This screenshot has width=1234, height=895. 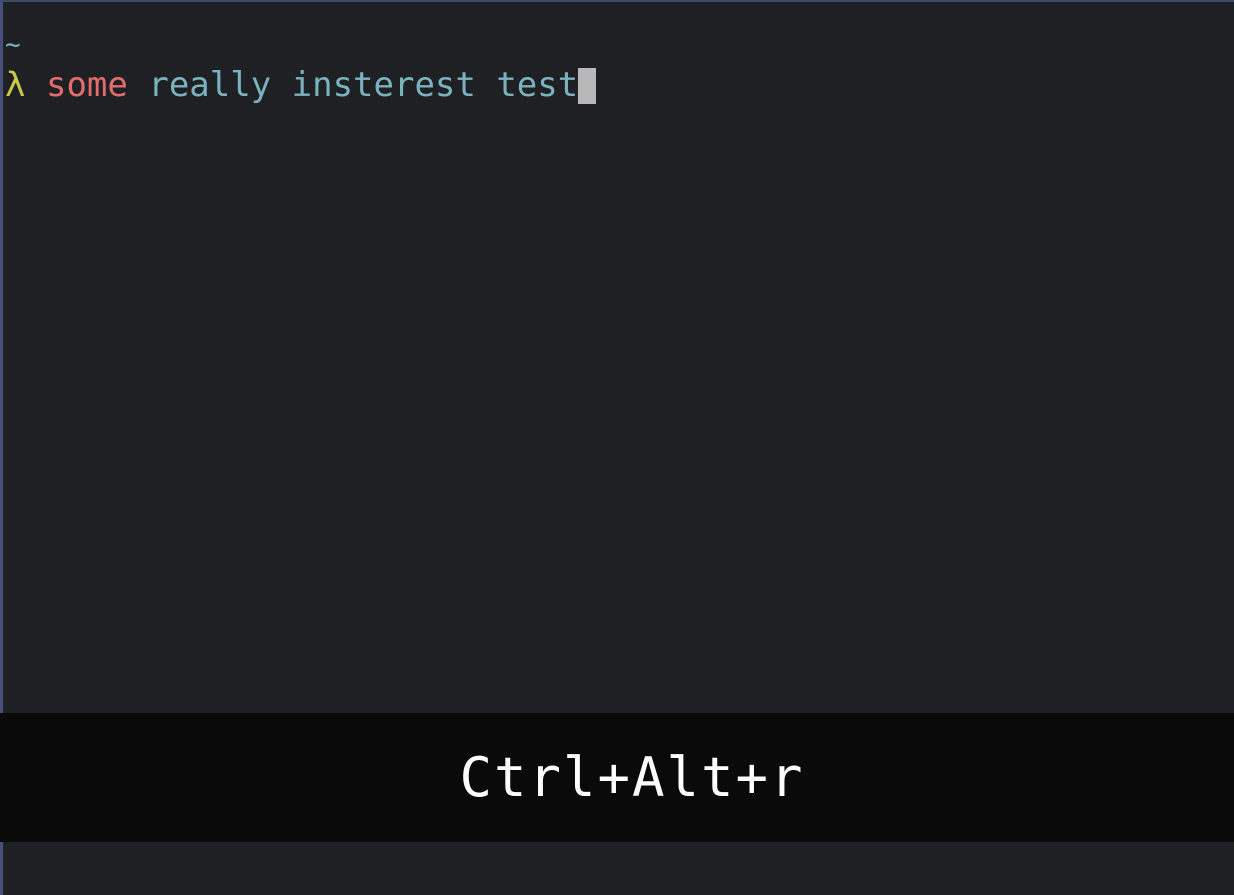 What do you see at coordinates (15, 85) in the screenshot?
I see `prompt-symbol: λ` at bounding box center [15, 85].